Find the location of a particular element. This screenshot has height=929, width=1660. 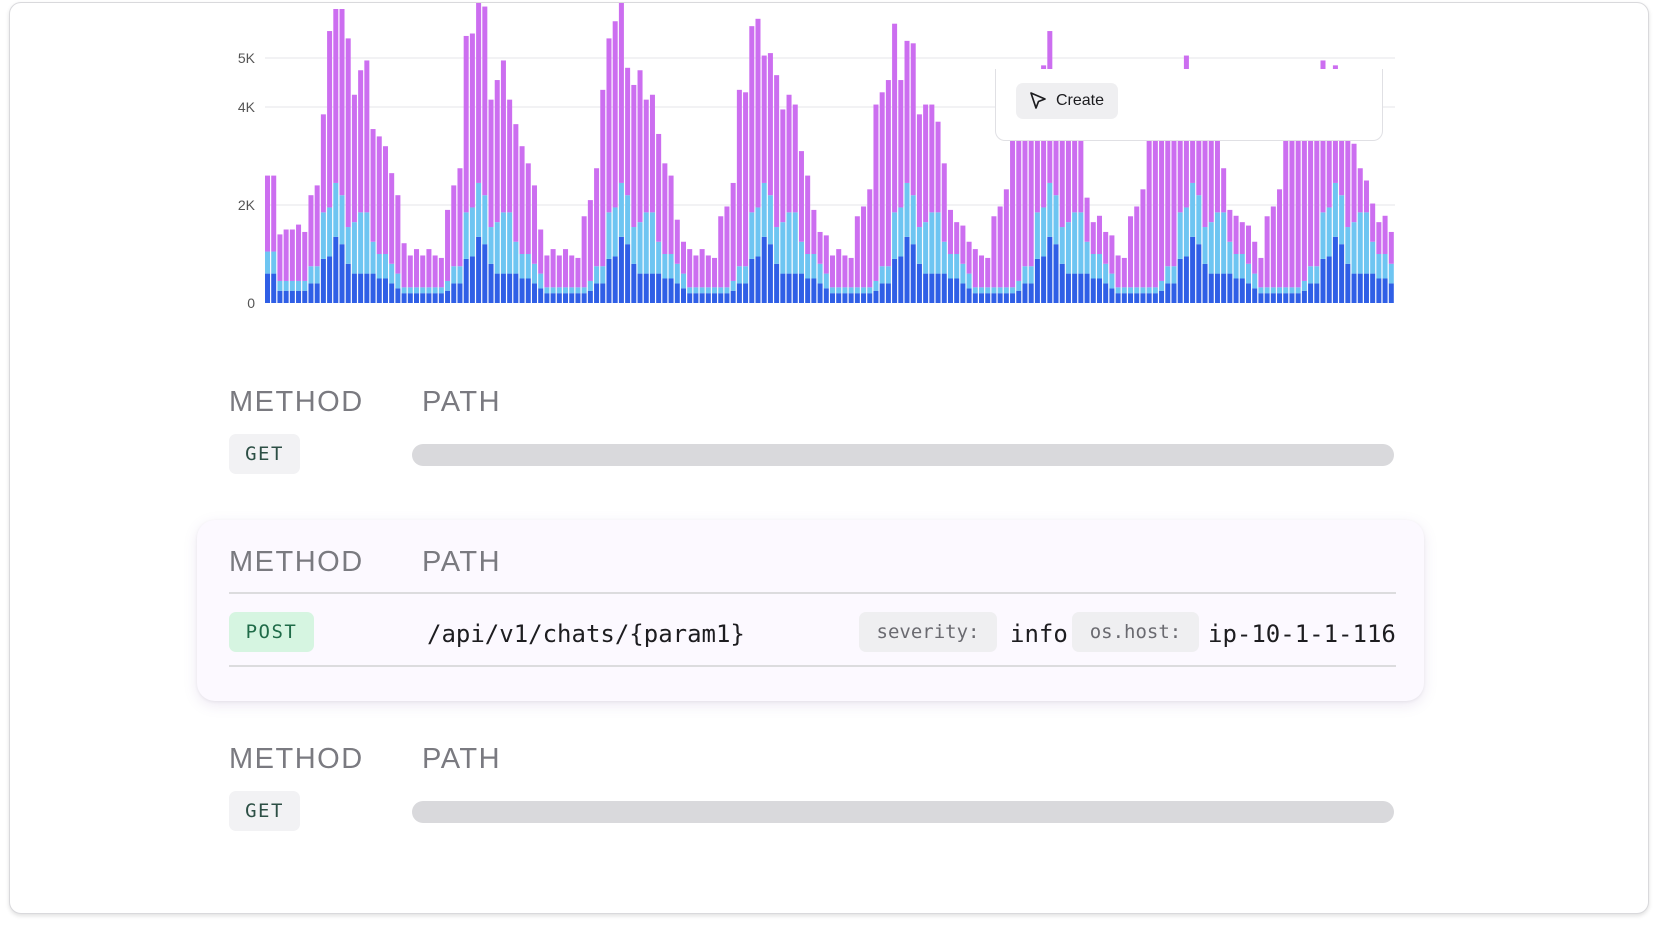

request-row-3: METHOD PATH GET is located at coordinates (814, 788).